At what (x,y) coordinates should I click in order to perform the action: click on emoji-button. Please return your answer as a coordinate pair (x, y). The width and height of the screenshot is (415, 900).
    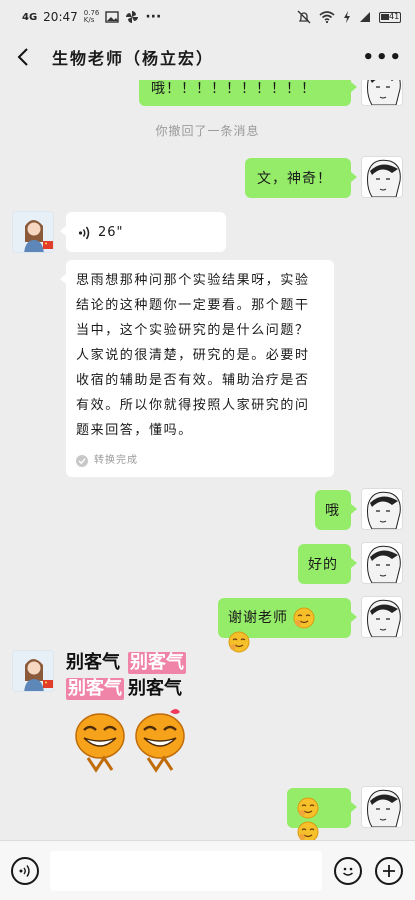
    Looking at the image, I should click on (348, 871).